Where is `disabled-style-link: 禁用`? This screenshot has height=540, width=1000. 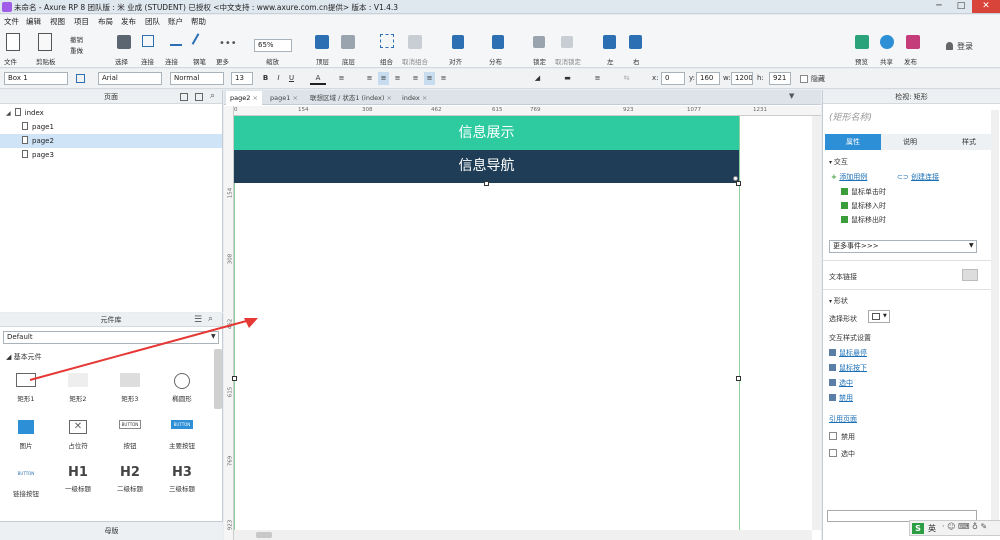 disabled-style-link: 禁用 is located at coordinates (841, 398).